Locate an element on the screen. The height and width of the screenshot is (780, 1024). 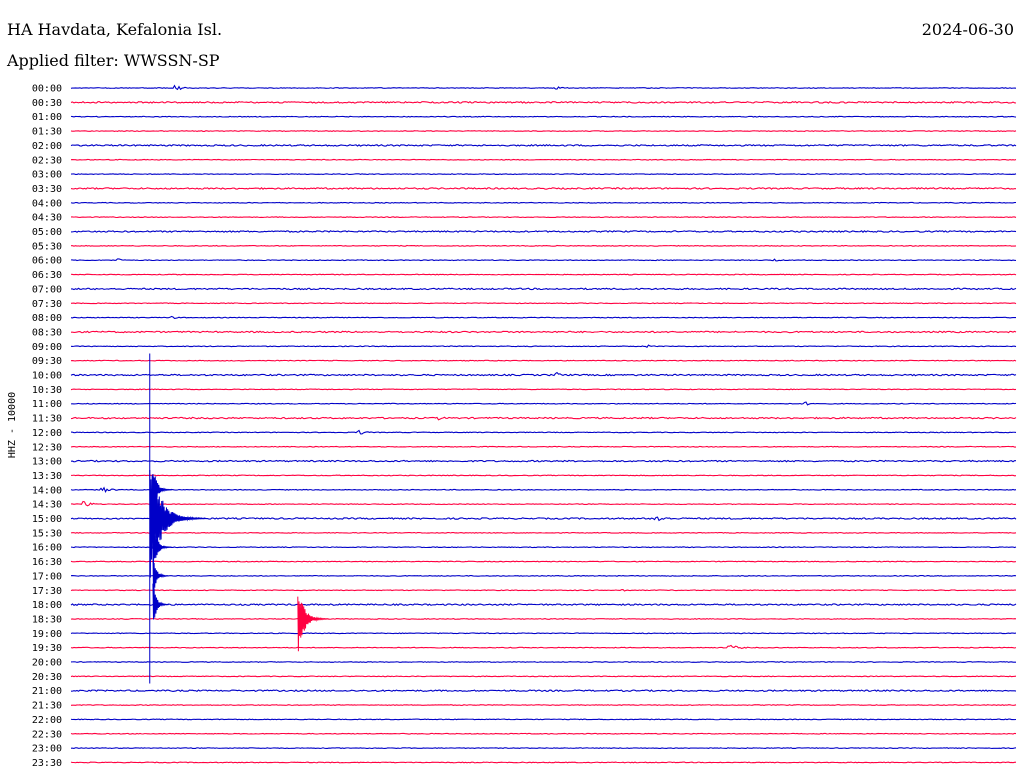
row-time-label: 05:30 is located at coordinates (47, 246).